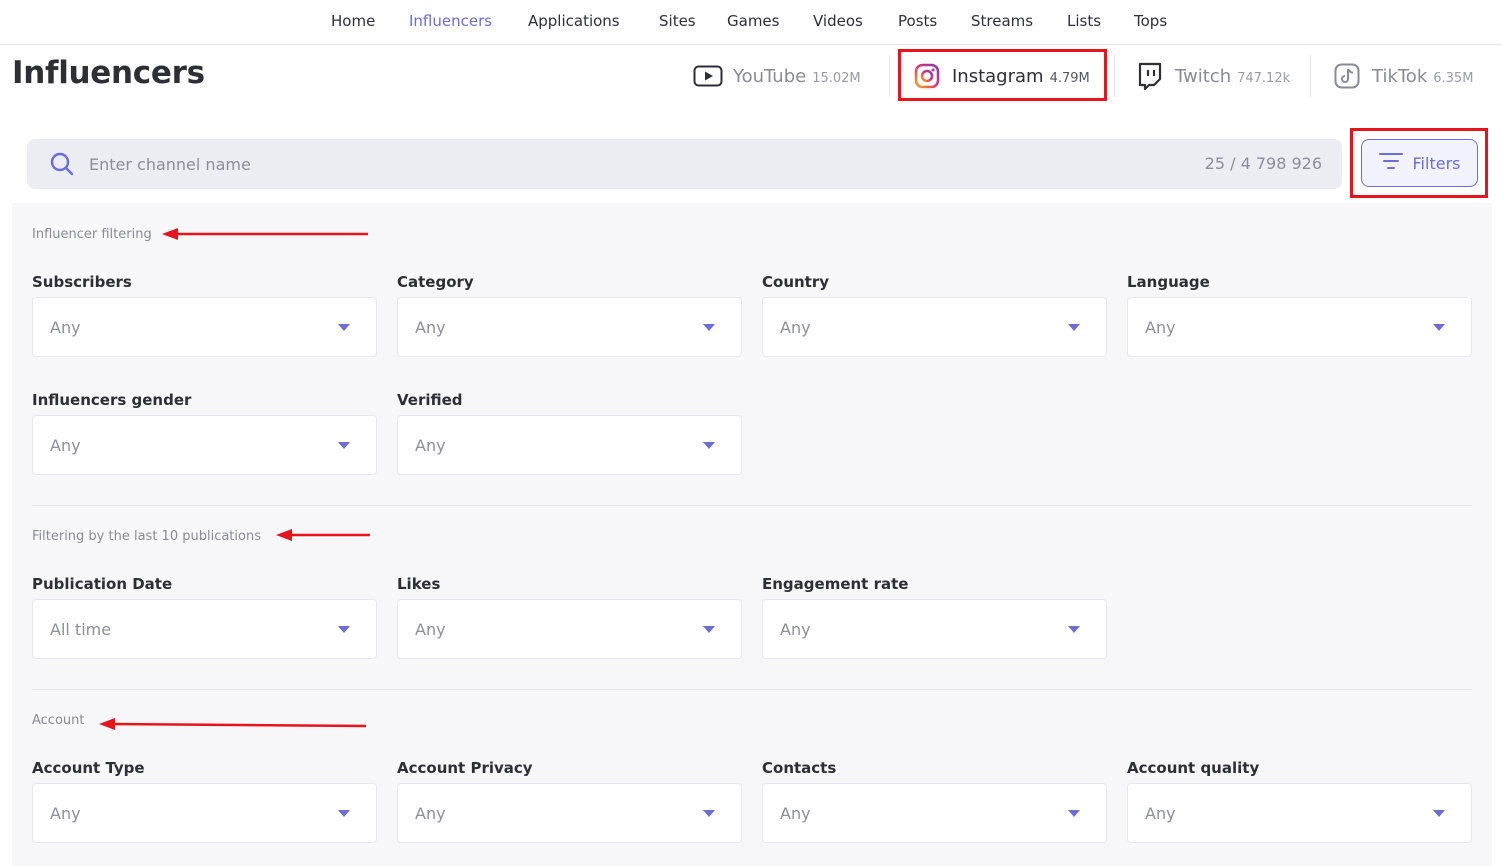 This screenshot has height=866, width=1502. Describe the element at coordinates (102, 584) in the screenshot. I see `publication-date-label: Publication Date` at that location.